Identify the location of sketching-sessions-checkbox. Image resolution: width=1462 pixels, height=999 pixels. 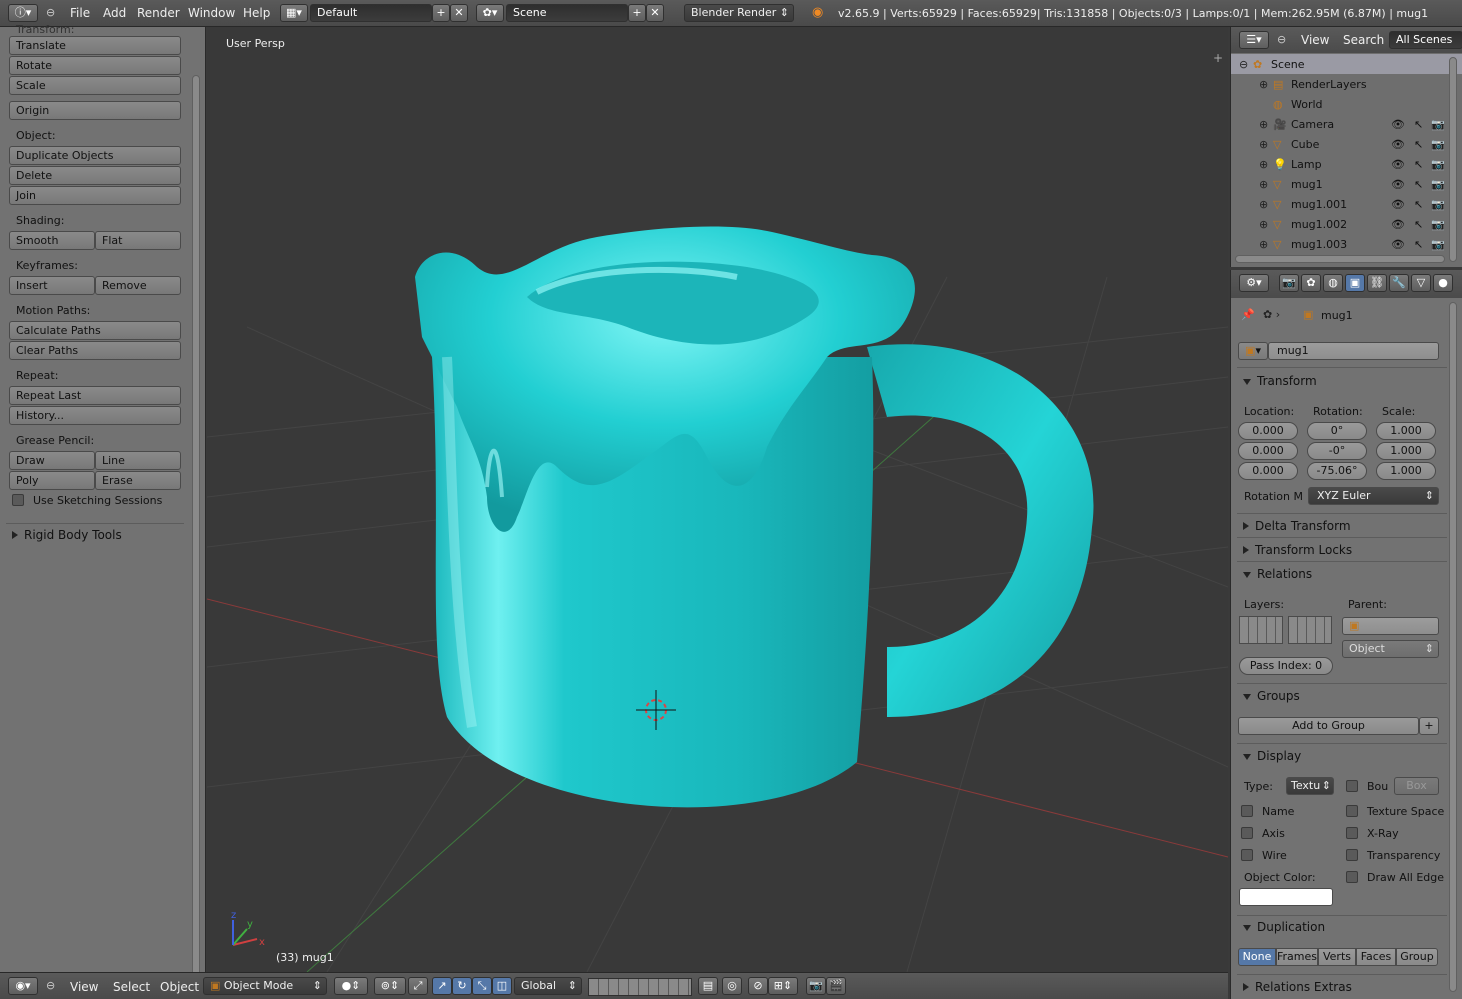
(18, 500).